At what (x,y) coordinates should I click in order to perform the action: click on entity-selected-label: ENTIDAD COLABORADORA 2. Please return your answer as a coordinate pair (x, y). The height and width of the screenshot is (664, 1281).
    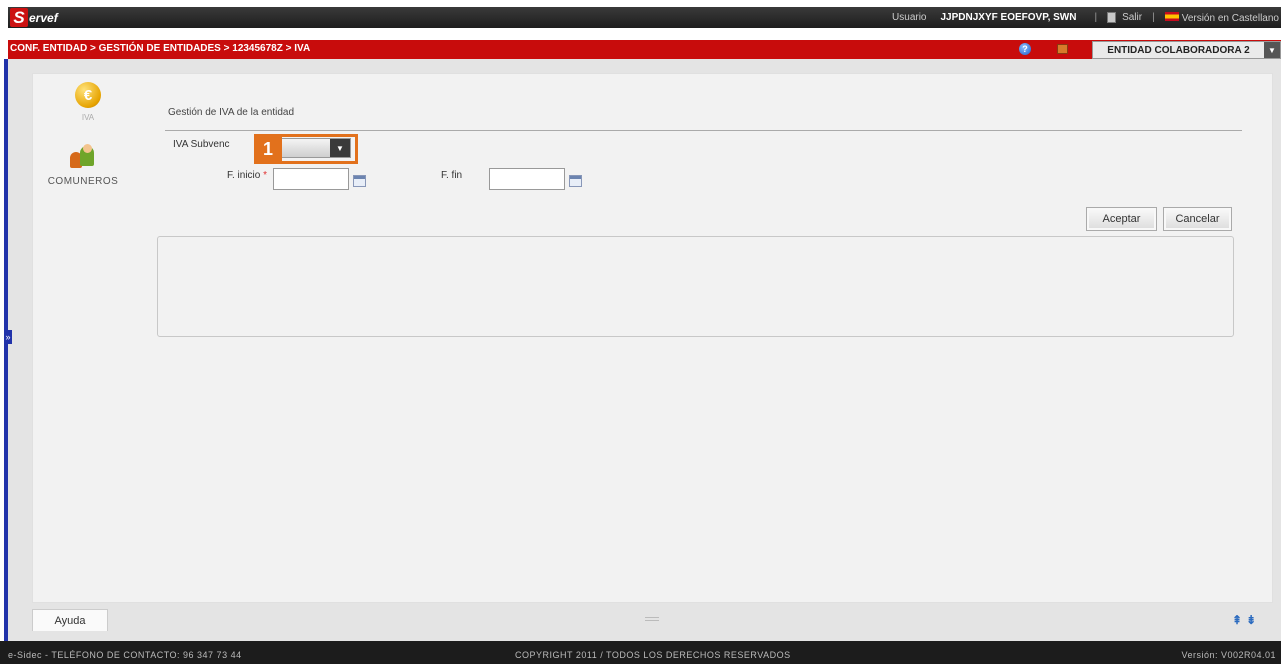
    Looking at the image, I should click on (1178, 50).